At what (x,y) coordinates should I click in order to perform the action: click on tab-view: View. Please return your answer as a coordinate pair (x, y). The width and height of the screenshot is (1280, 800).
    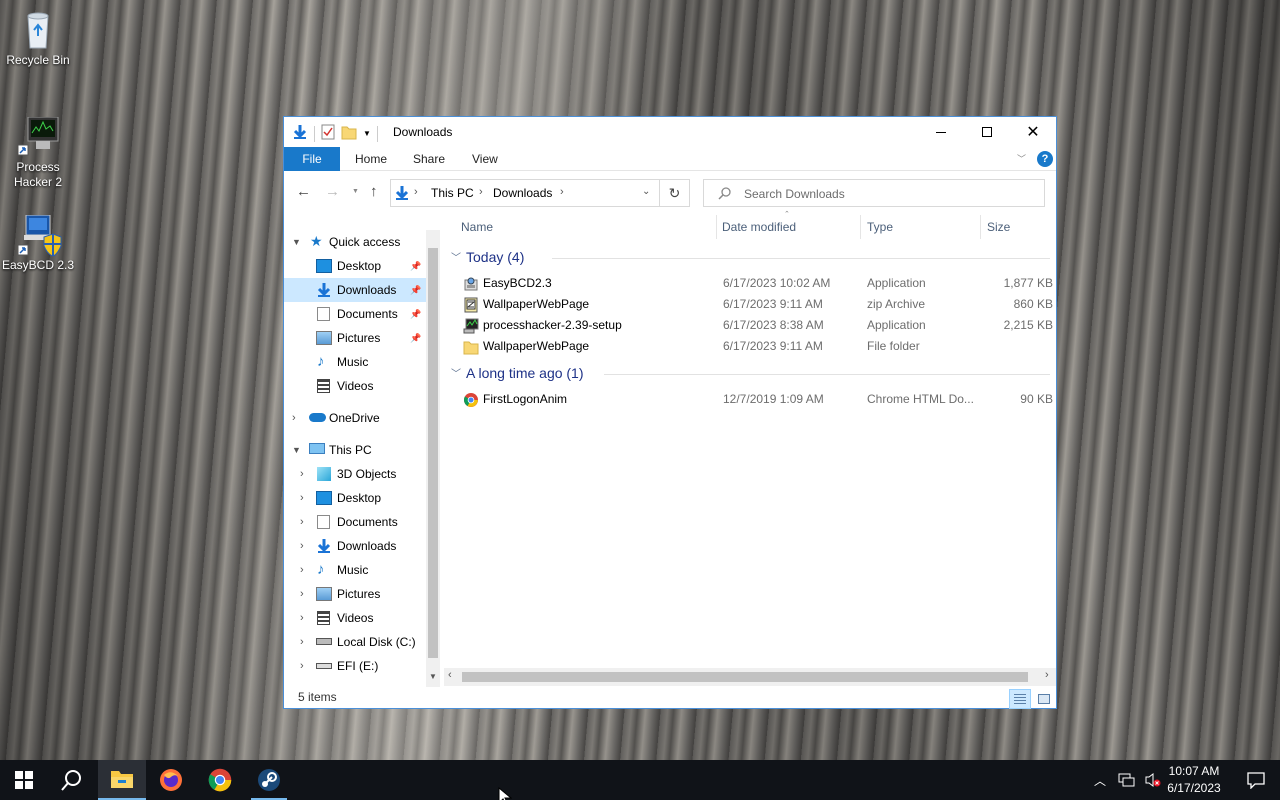
    Looking at the image, I should click on (485, 159).